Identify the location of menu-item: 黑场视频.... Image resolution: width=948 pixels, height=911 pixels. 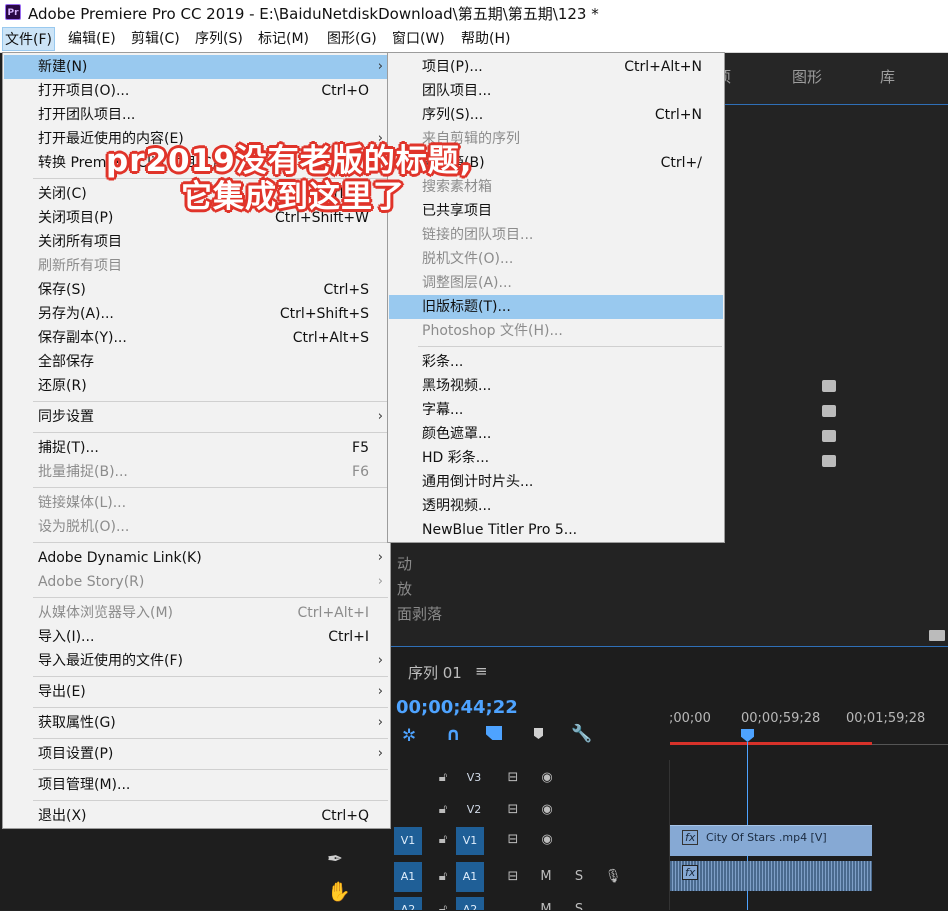
(556, 386).